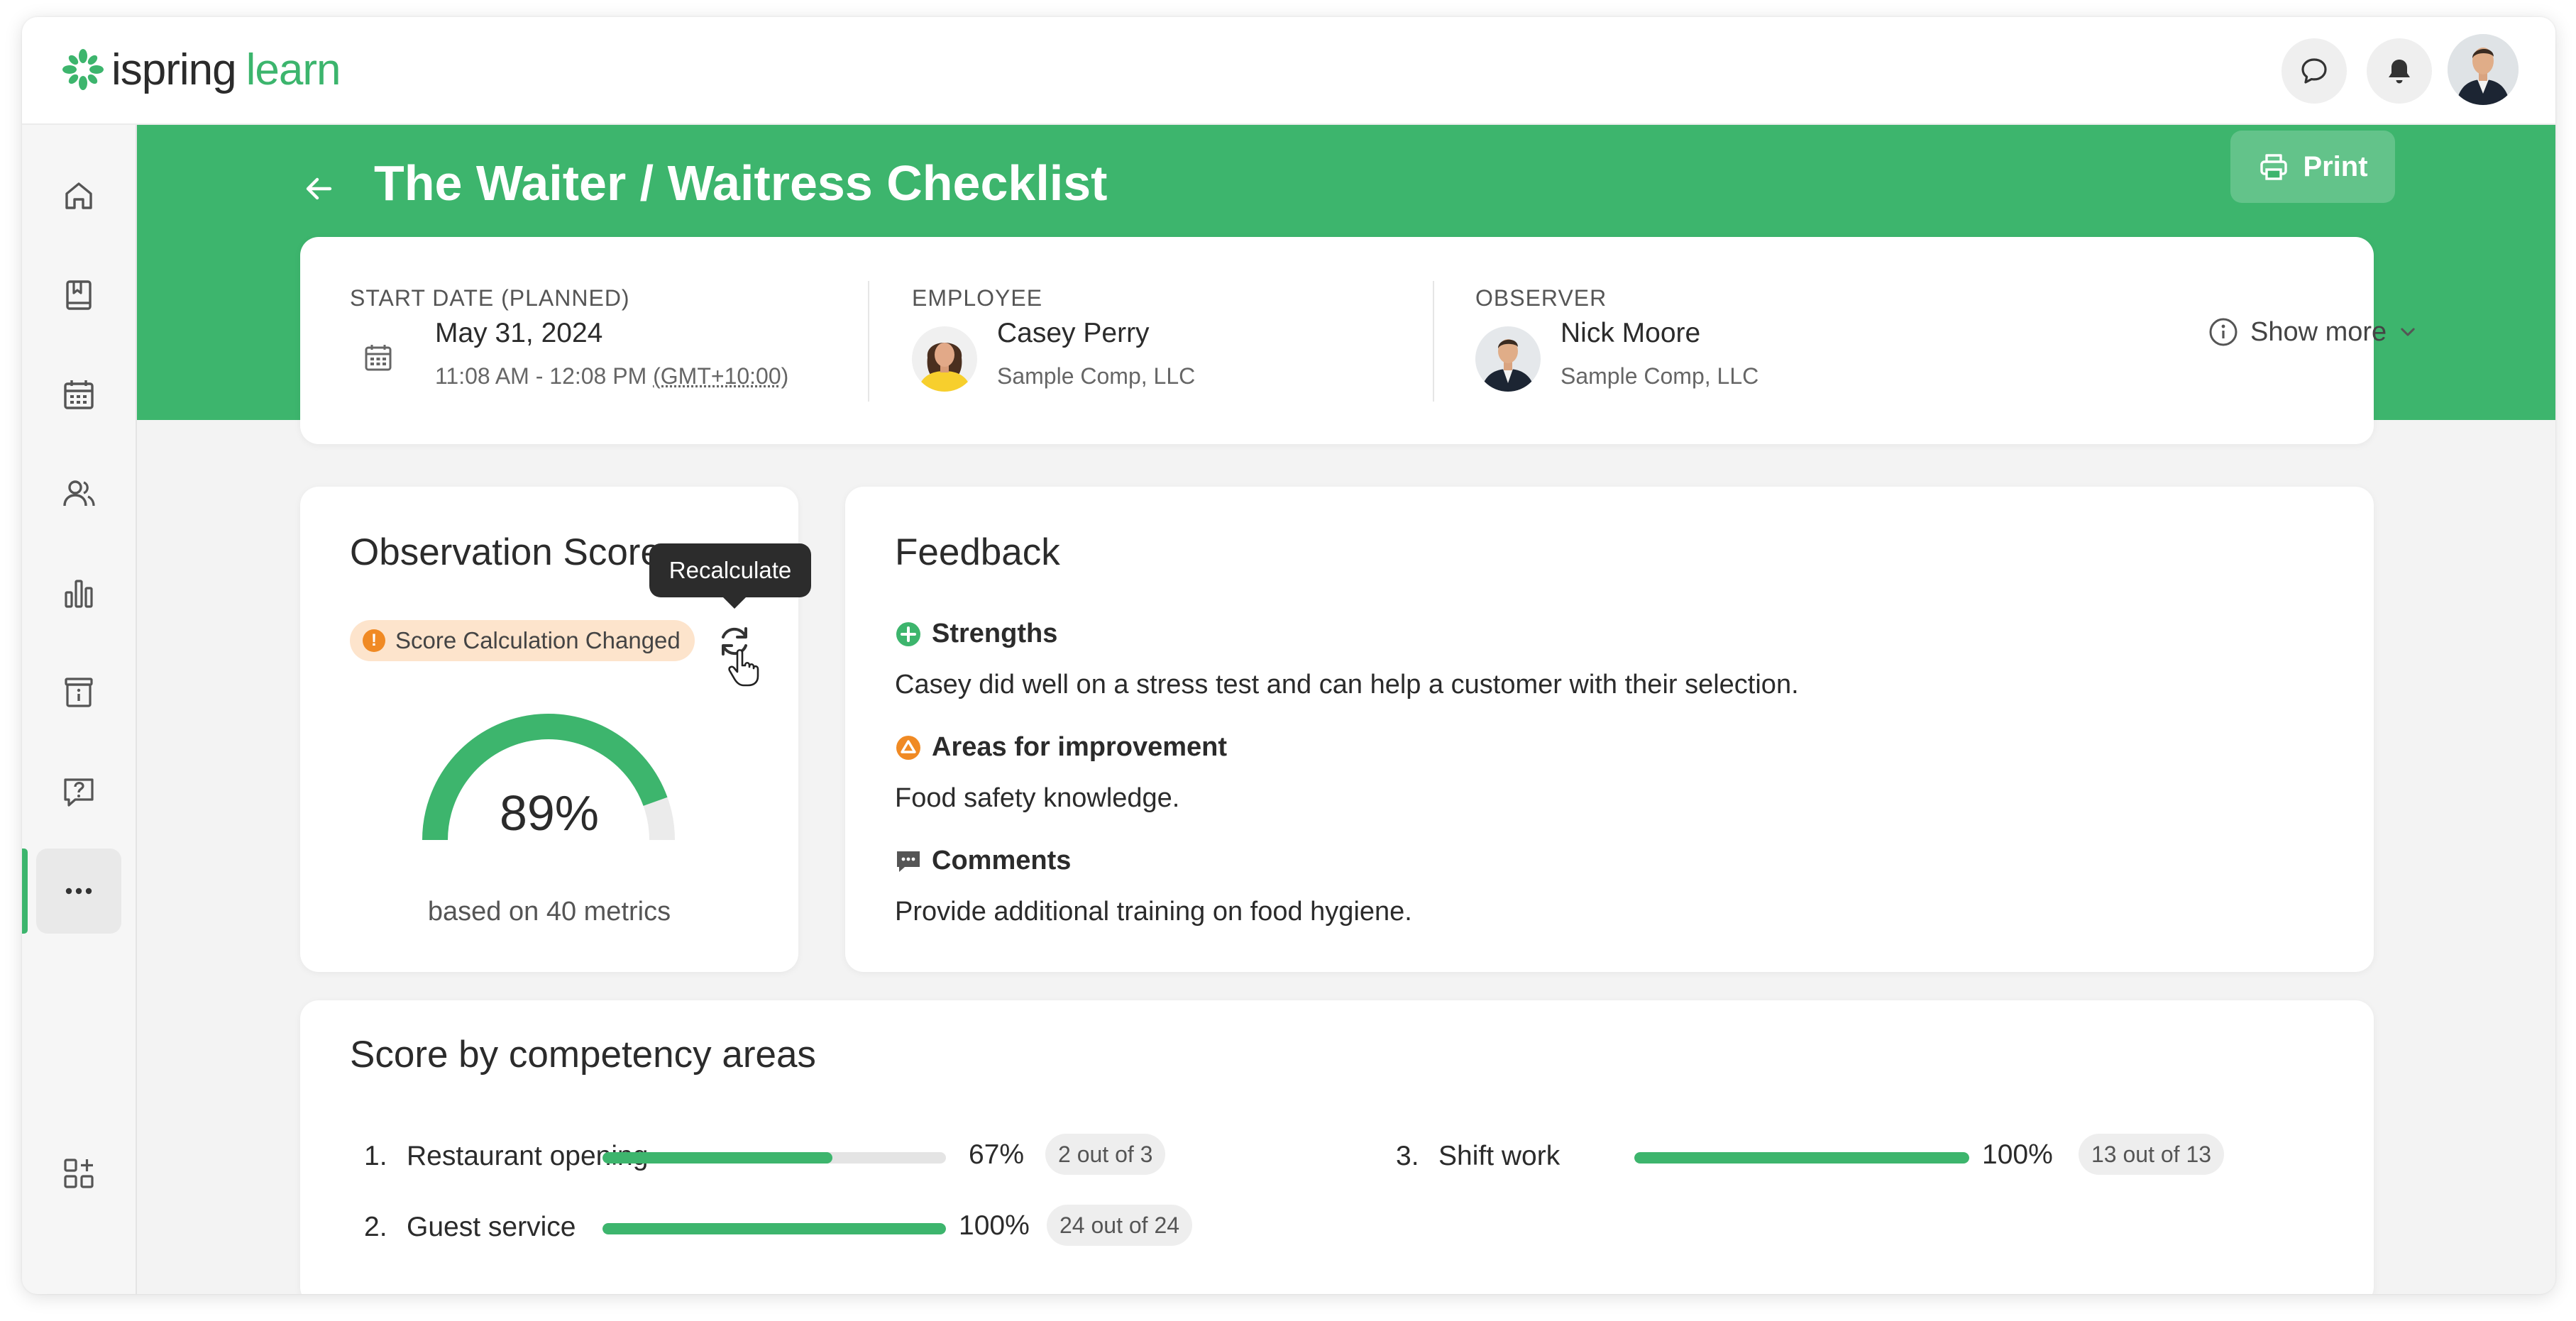  Describe the element at coordinates (2408, 332) in the screenshot. I see `chevron-down-icon` at that location.